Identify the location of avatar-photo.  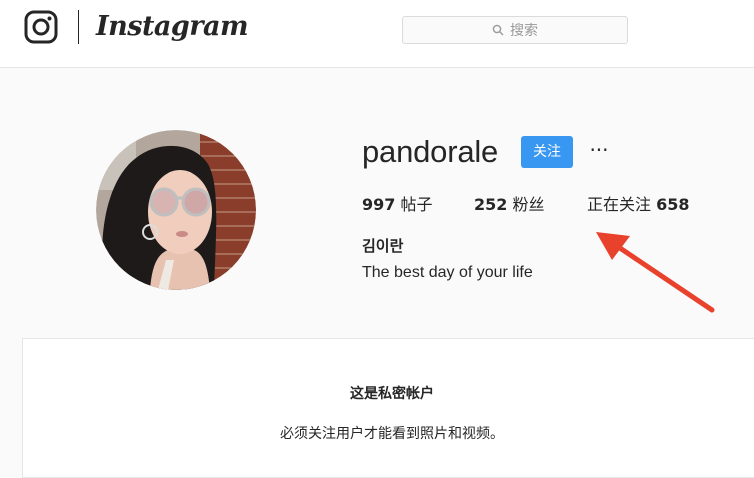
(176, 210).